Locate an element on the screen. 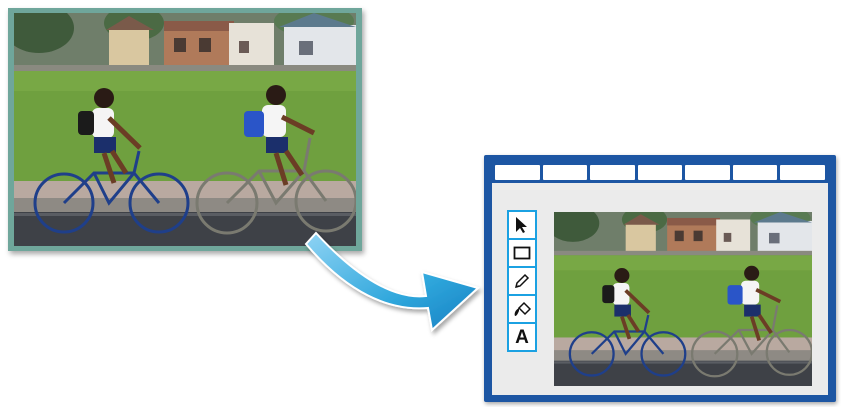  text-icon: A is located at coordinates (522, 337).